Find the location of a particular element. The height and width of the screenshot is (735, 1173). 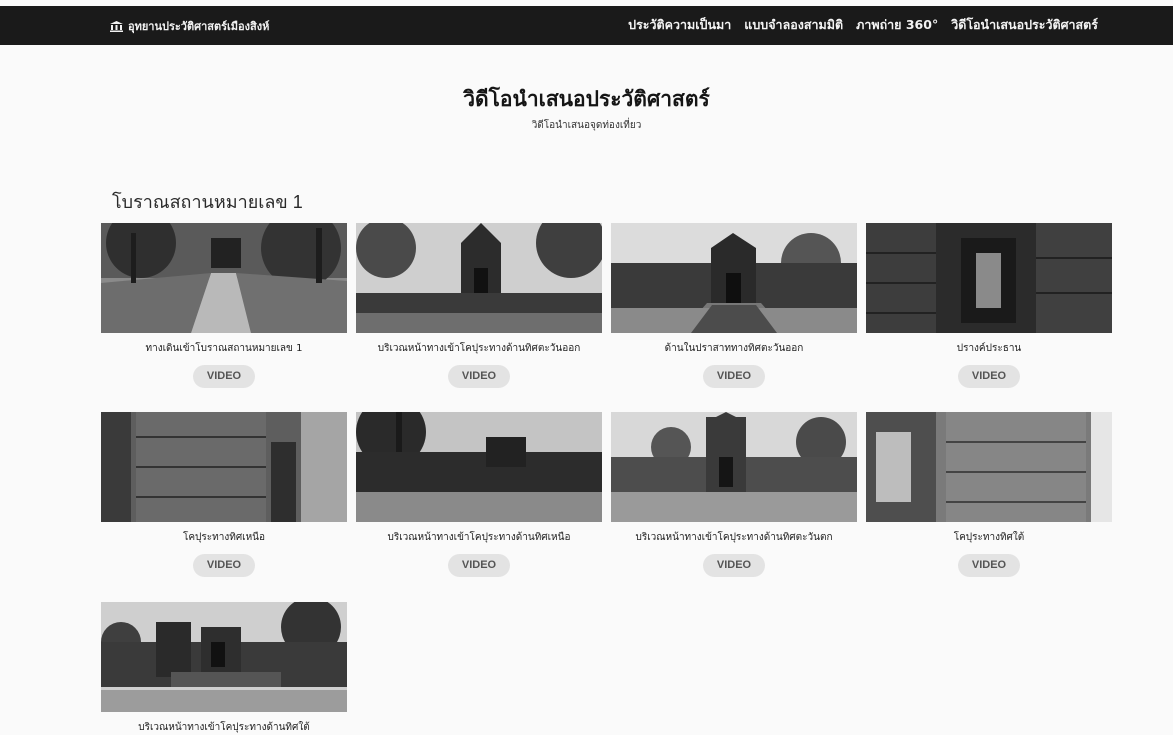

video-caption: บริเวณหน้าทางเข้าโคปุระทางด้านทิศตะวันตก is located at coordinates (734, 537).